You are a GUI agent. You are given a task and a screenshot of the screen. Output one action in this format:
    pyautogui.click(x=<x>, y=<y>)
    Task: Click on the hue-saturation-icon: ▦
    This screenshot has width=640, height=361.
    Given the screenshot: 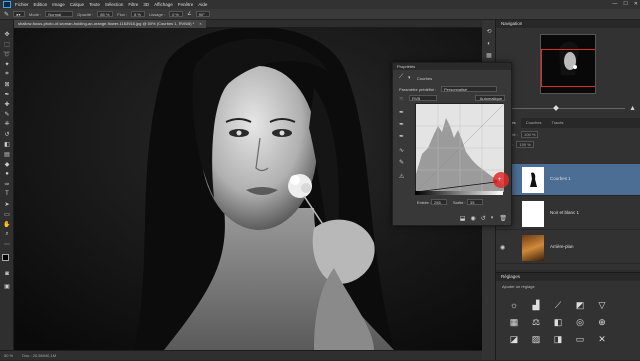 What is the action you would take?
    pyautogui.click(x=514, y=322)
    